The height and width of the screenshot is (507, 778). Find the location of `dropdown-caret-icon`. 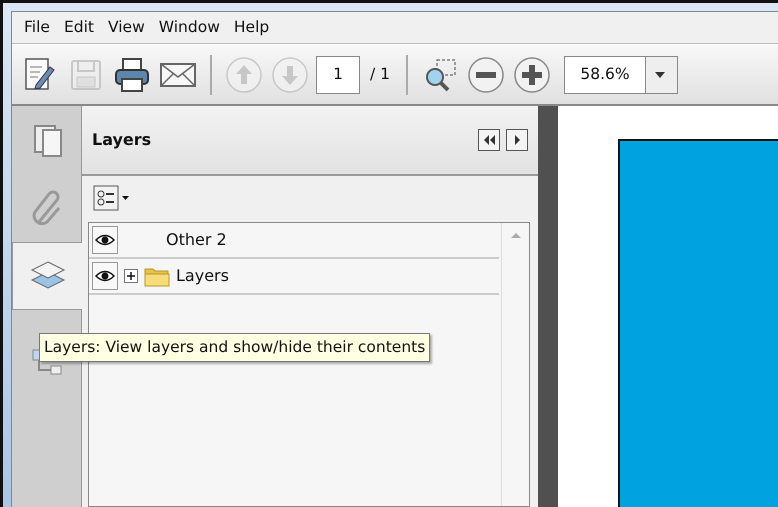

dropdown-caret-icon is located at coordinates (660, 74).